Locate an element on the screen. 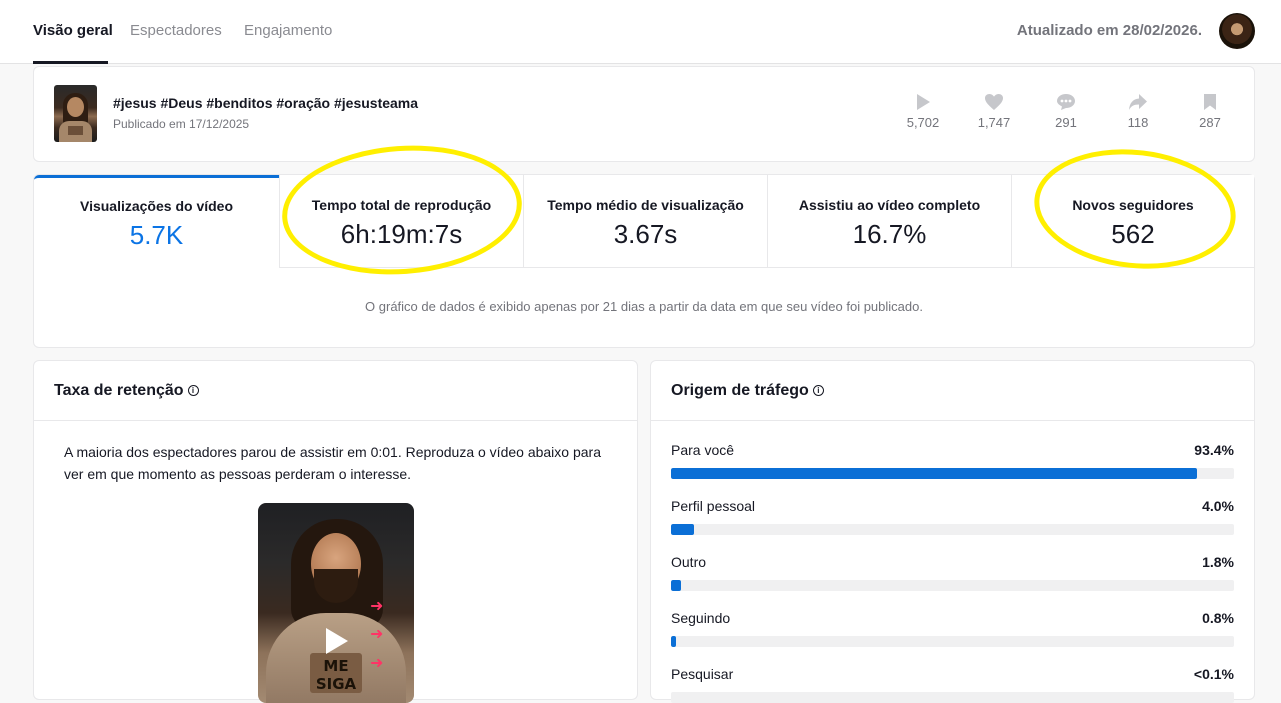  views-stat: 5,702 is located at coordinates (923, 111).